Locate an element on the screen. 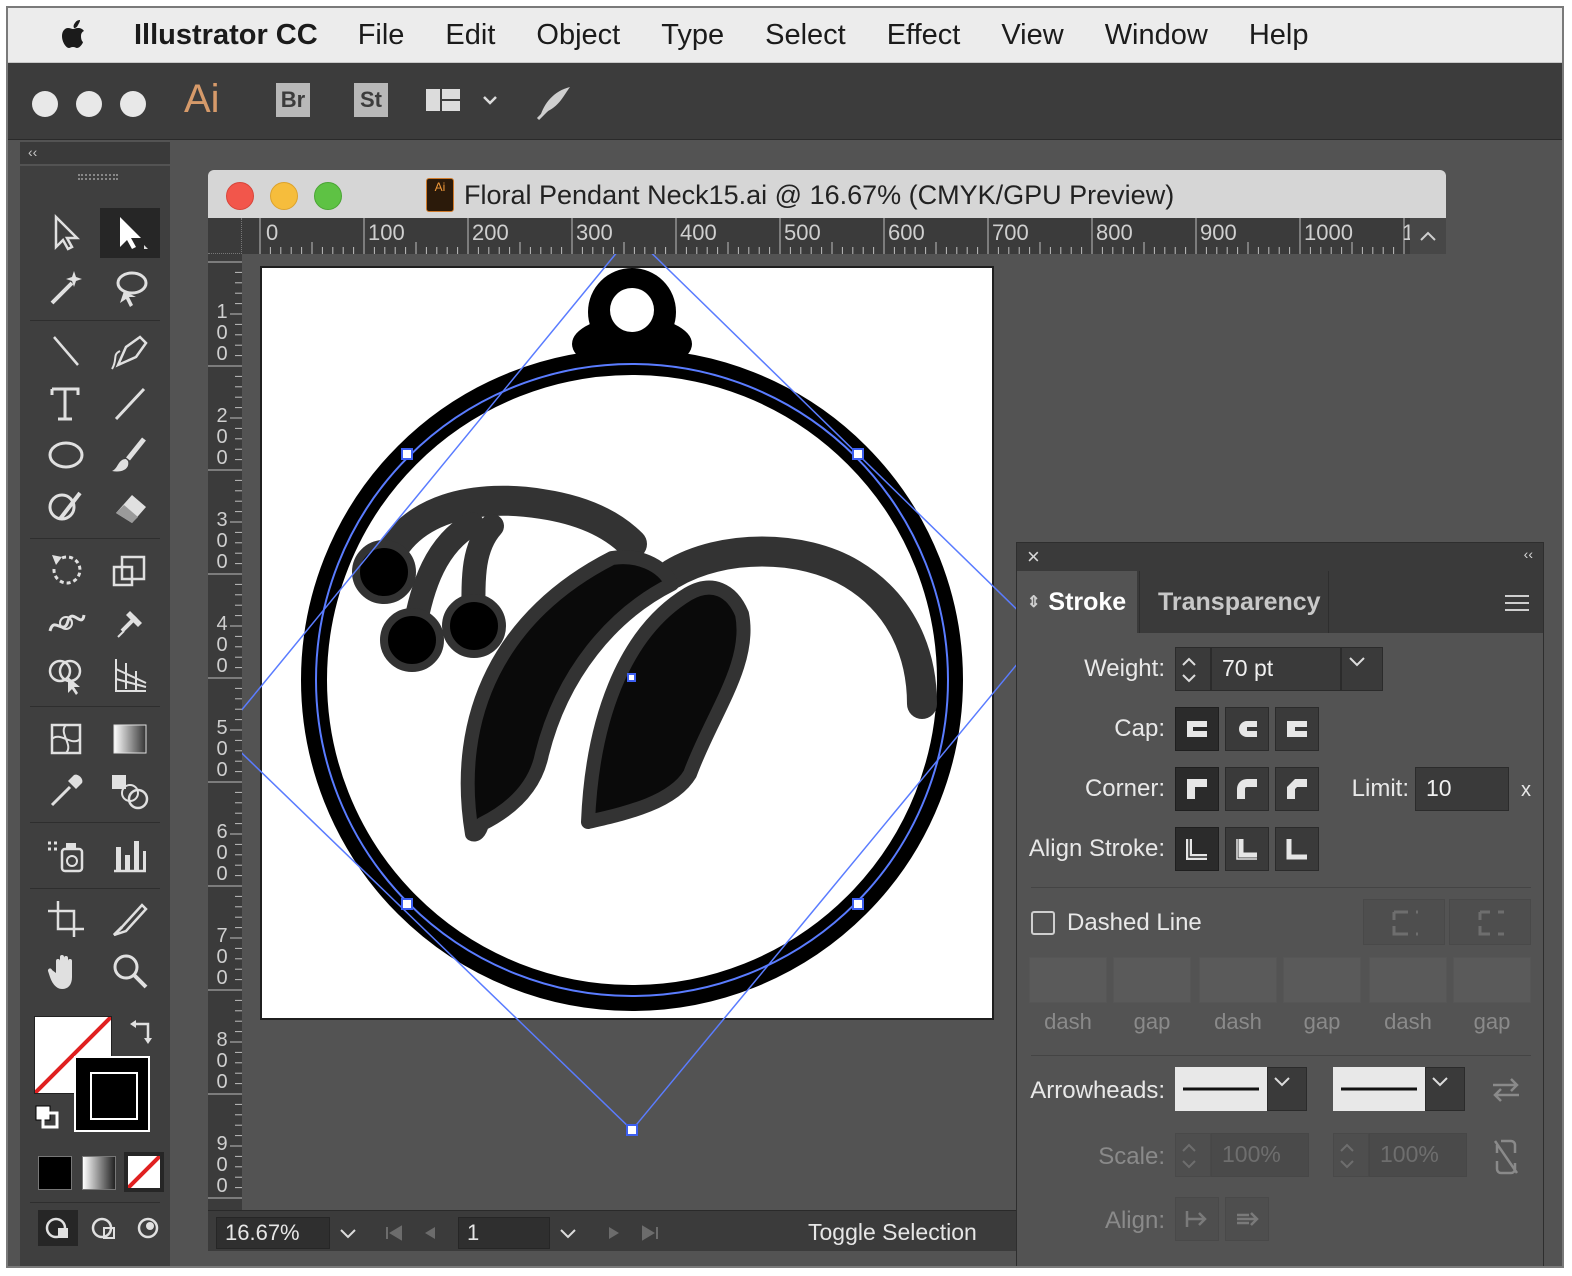 The height and width of the screenshot is (1276, 1572). default-fill-stroke-icon is located at coordinates (47, 1117).